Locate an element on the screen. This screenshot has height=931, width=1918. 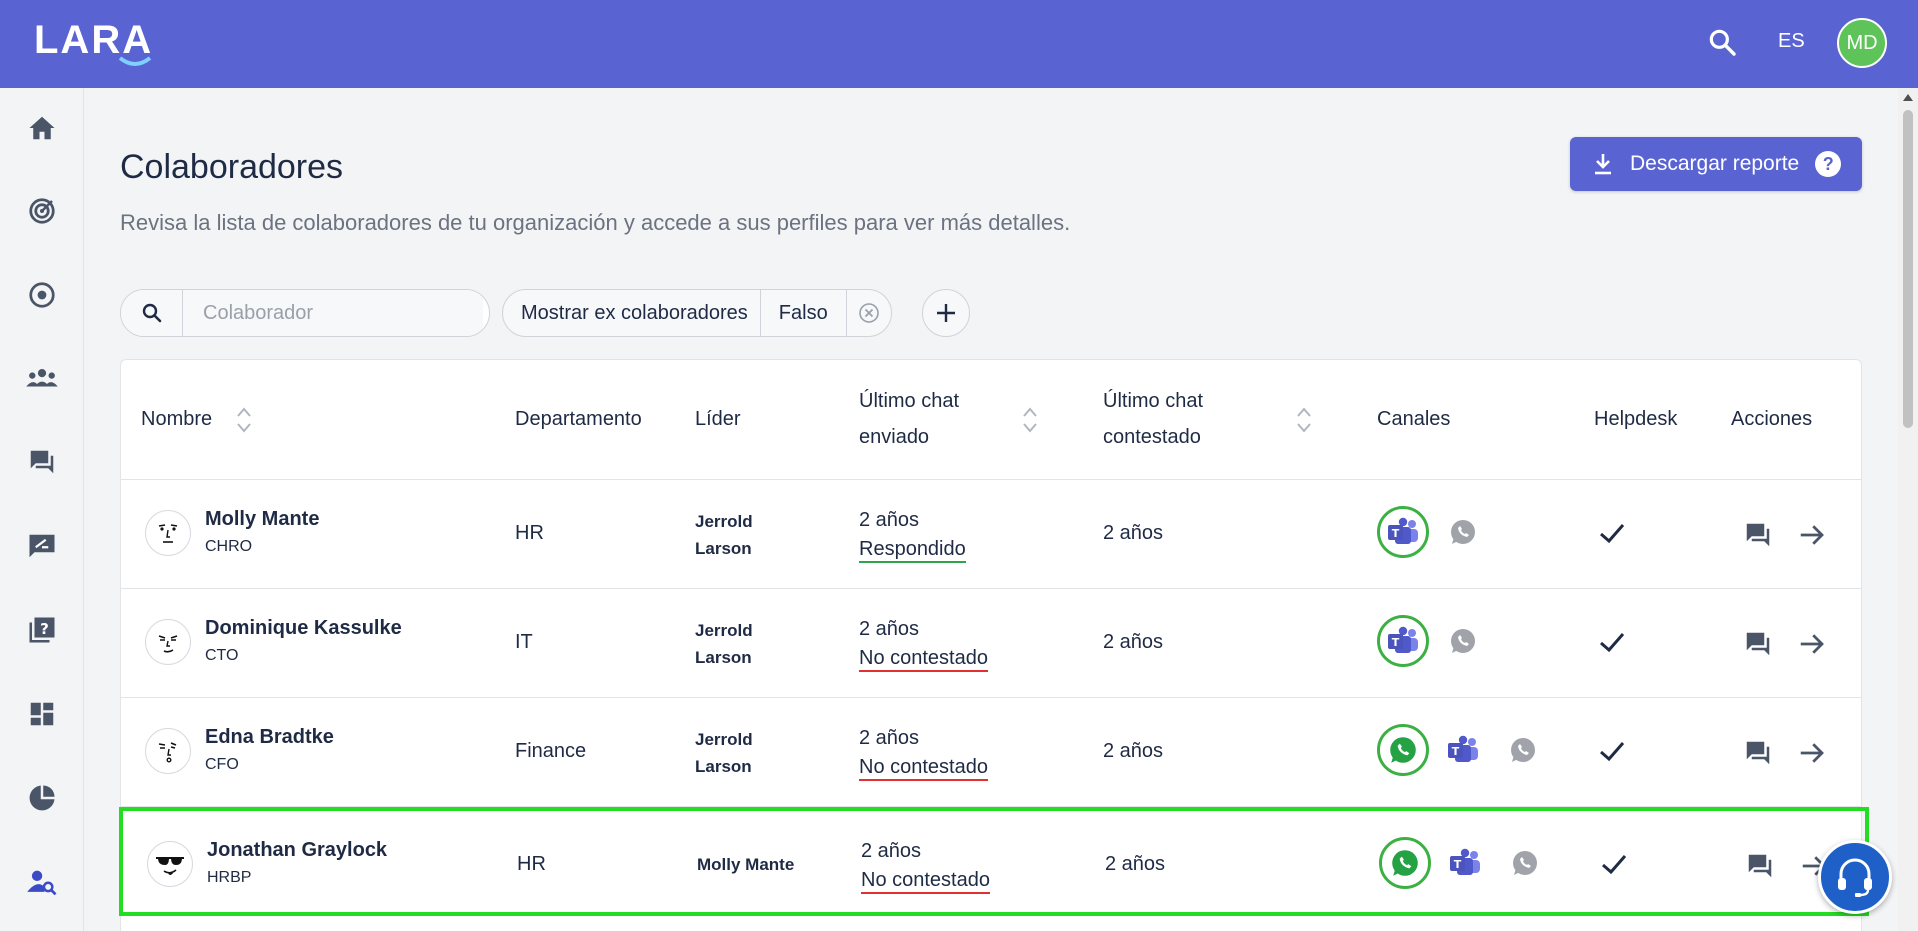
top-bar: LARA ES MD is located at coordinates (959, 44).